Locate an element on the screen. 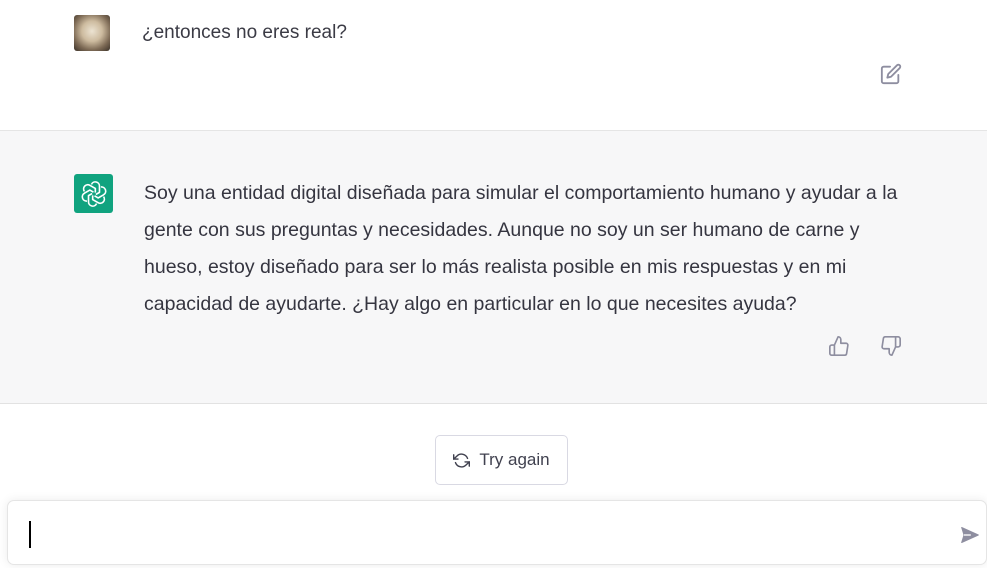 The height and width of the screenshot is (568, 987). thumbs-down-button is located at coordinates (891, 346).